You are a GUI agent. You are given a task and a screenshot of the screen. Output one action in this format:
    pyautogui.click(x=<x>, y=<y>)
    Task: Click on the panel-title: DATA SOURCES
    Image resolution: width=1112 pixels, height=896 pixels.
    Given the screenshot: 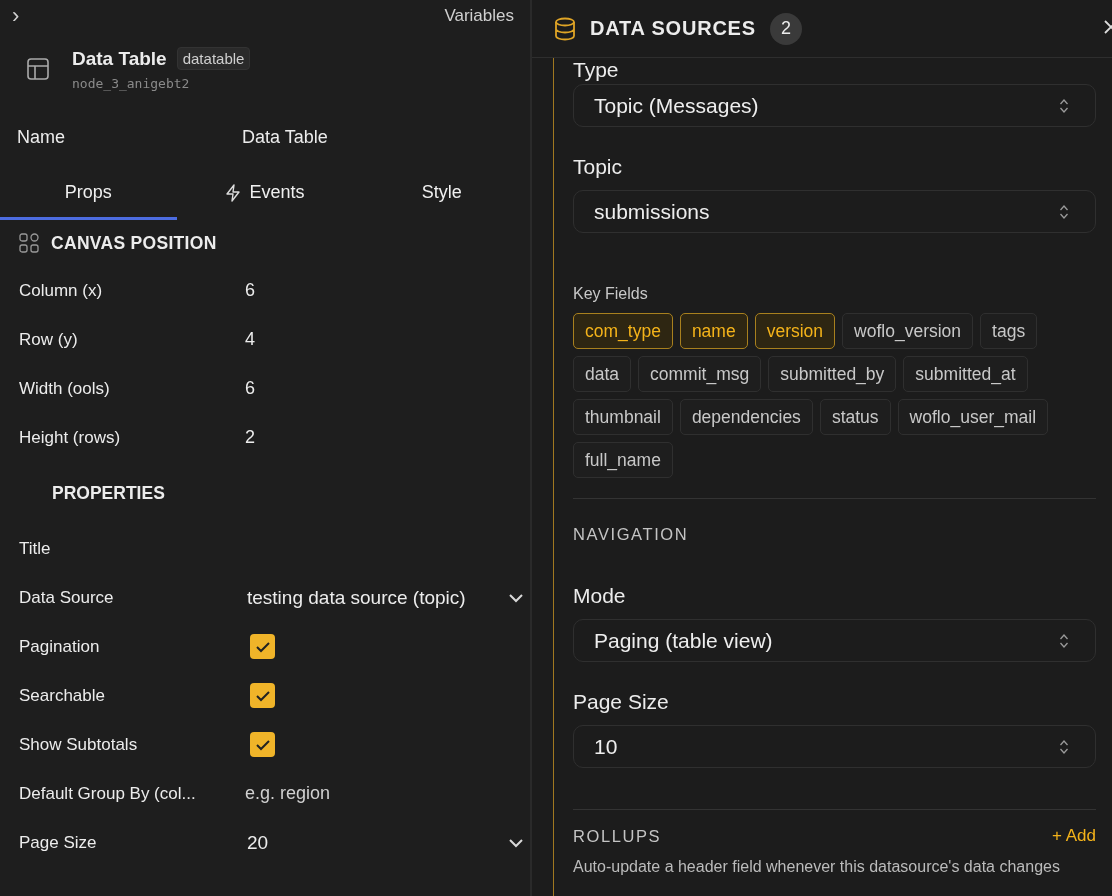 What is the action you would take?
    pyautogui.click(x=673, y=28)
    